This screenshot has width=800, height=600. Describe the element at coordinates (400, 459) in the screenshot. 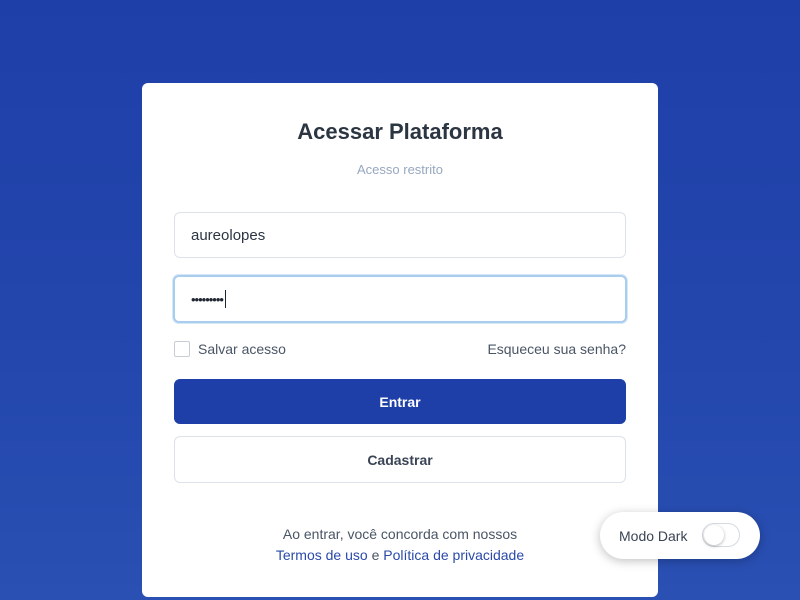

I see `register-button: Cadastrar` at that location.